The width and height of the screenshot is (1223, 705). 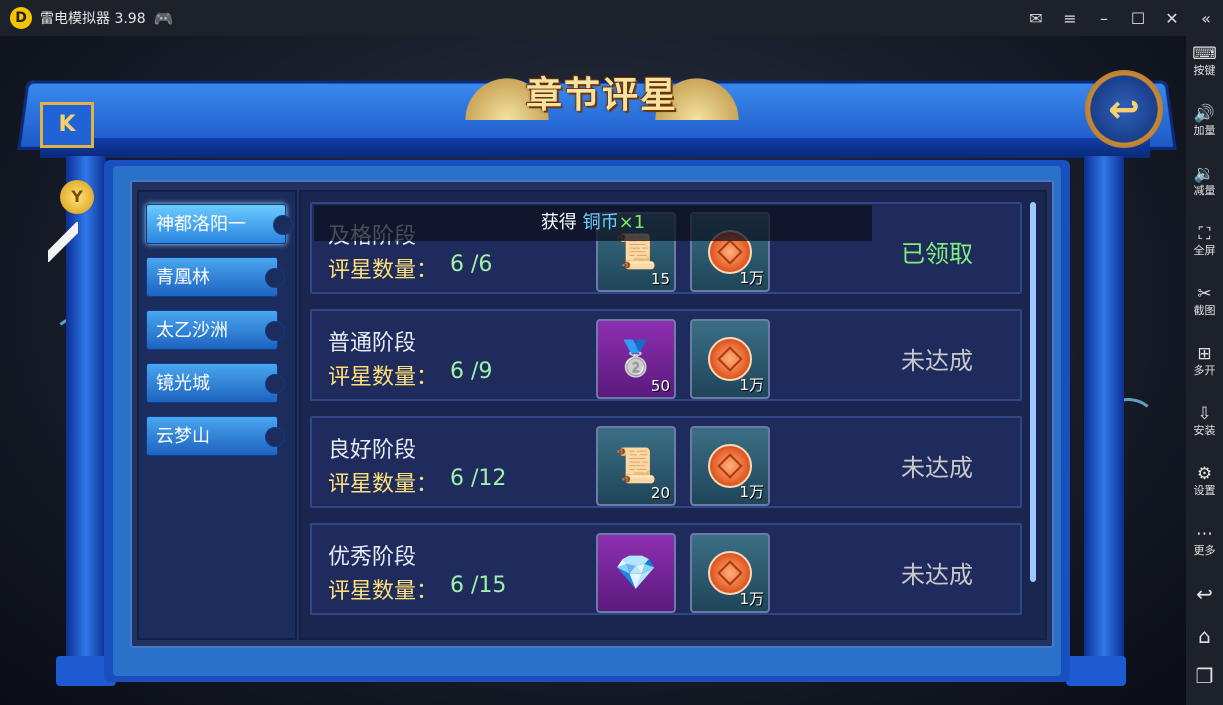 What do you see at coordinates (636, 359) in the screenshot?
I see `reward-item: 🥈 50` at bounding box center [636, 359].